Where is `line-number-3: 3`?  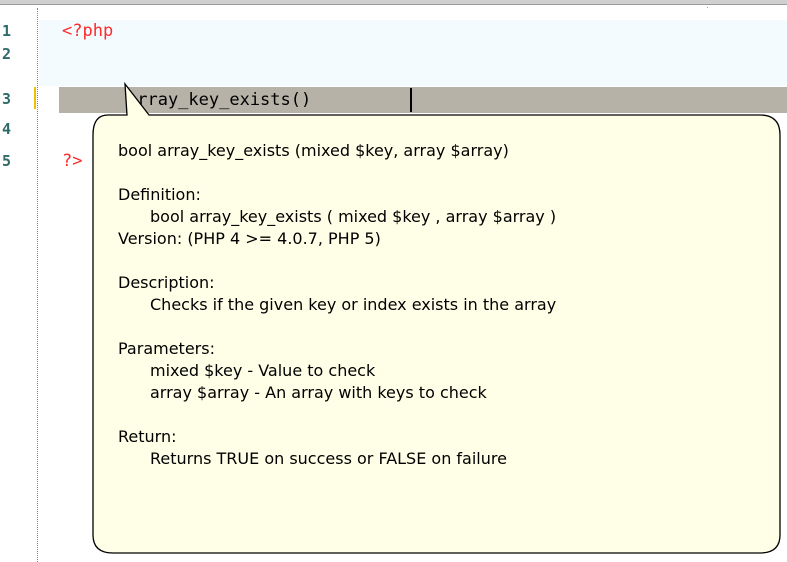 line-number-3: 3 is located at coordinates (7, 99).